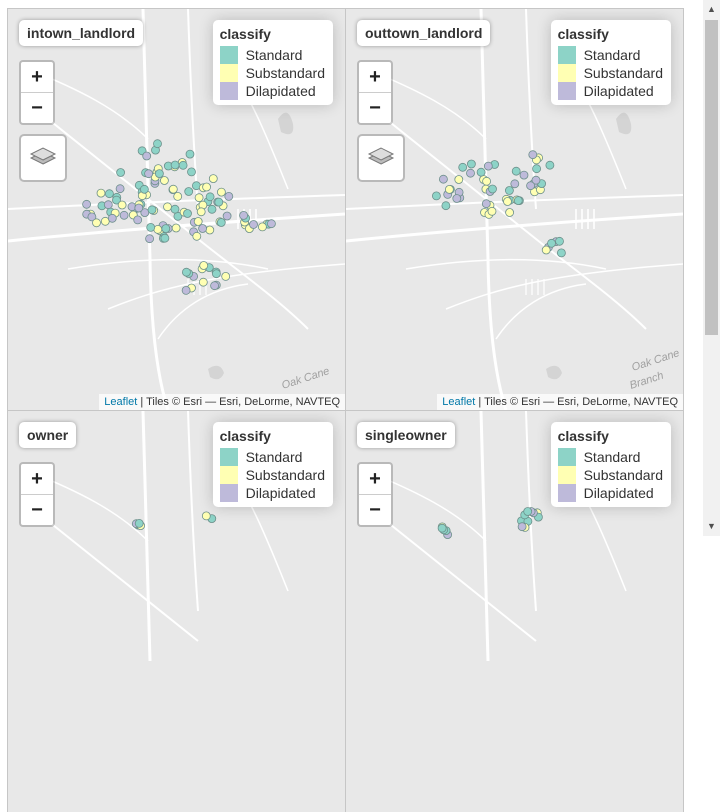  I want to click on leaflet-link: Leaflet, so click(120, 402).